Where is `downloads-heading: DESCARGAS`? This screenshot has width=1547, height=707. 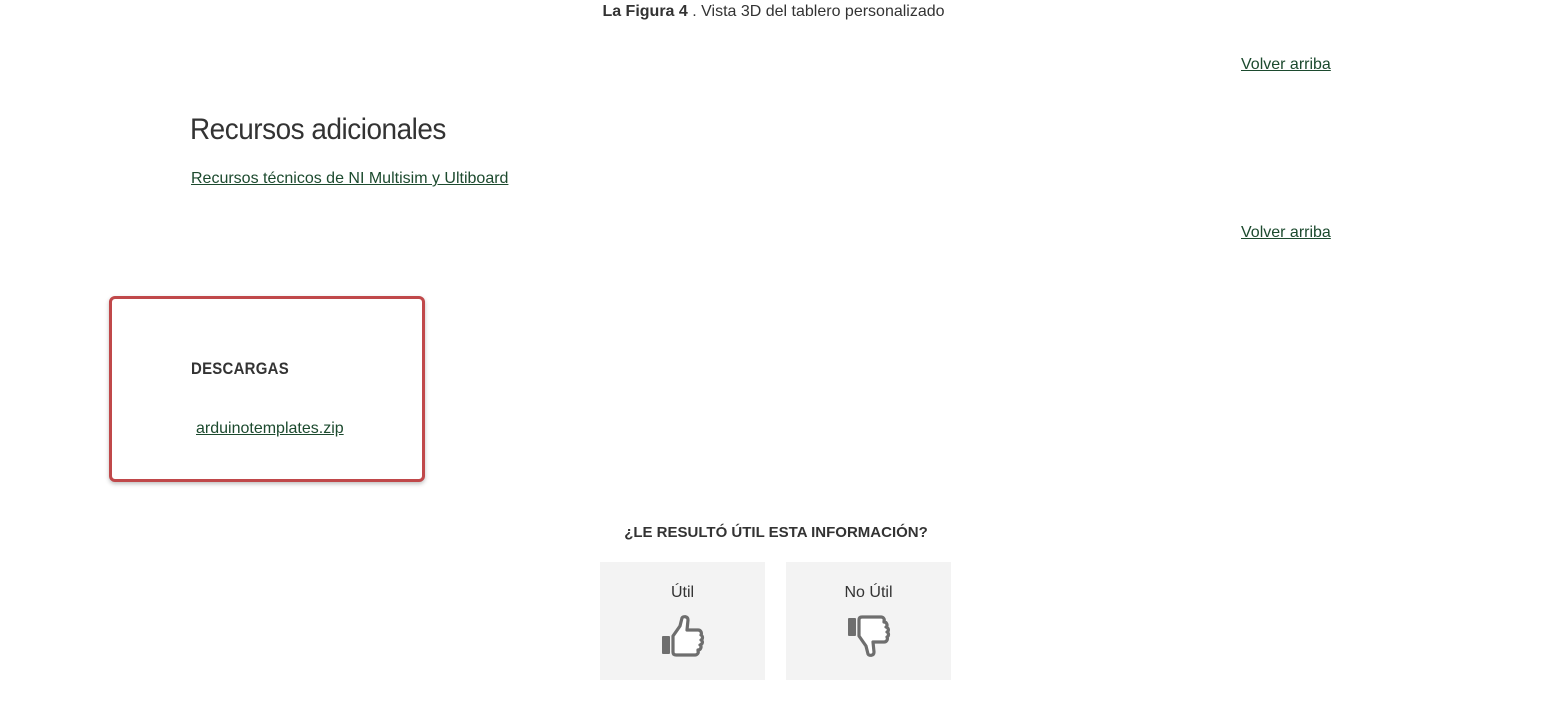 downloads-heading: DESCARGAS is located at coordinates (240, 368).